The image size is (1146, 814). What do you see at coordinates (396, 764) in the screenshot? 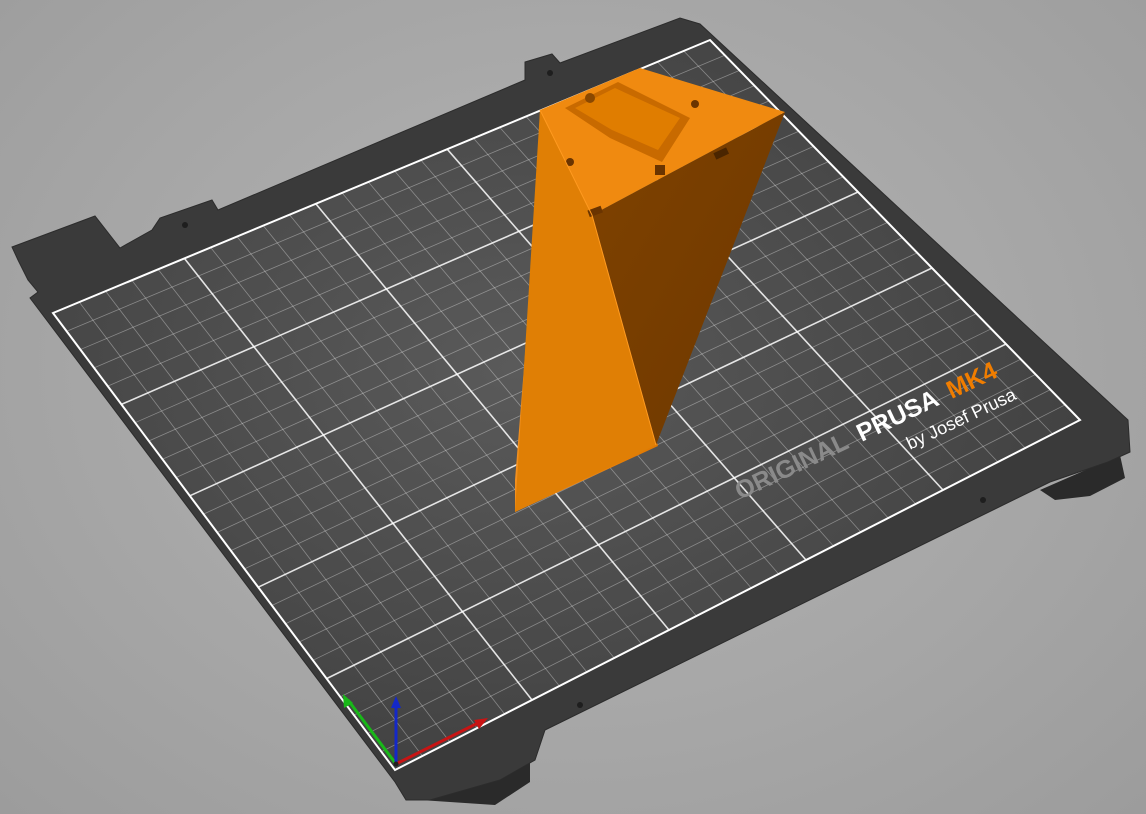
I see `axes-origin` at bounding box center [396, 764].